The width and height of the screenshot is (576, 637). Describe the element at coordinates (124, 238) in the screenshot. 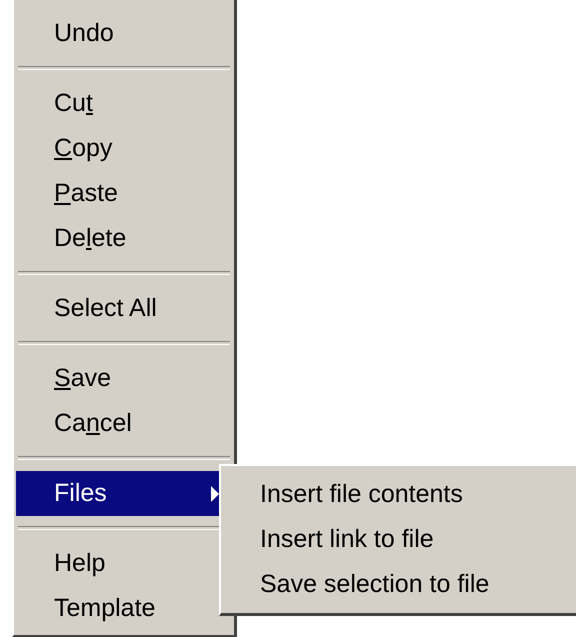

I see `menu-item: Delete` at that location.